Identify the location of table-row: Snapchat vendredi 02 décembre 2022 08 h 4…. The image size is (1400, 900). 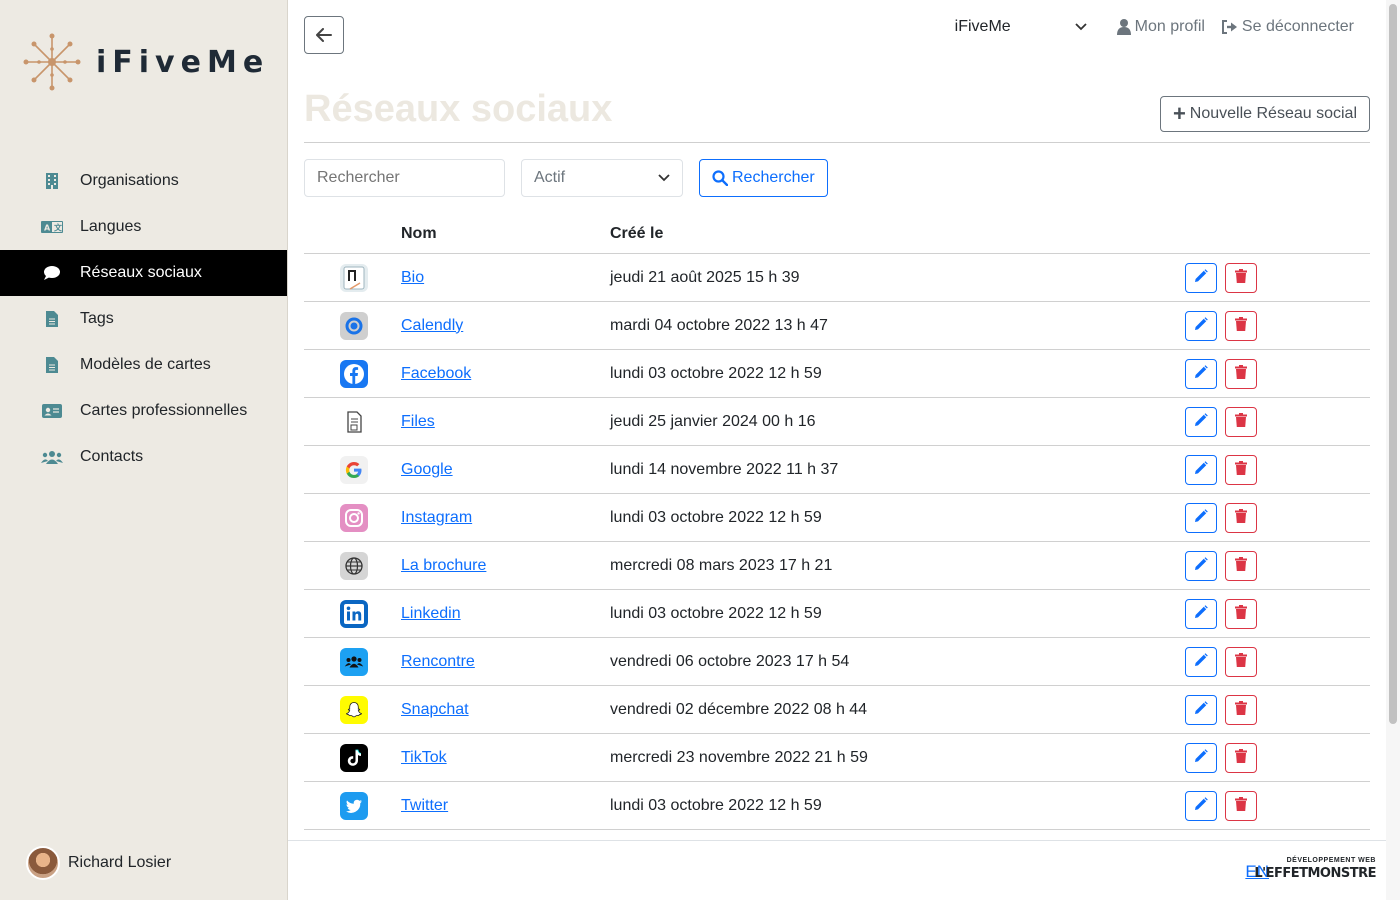
(837, 710).